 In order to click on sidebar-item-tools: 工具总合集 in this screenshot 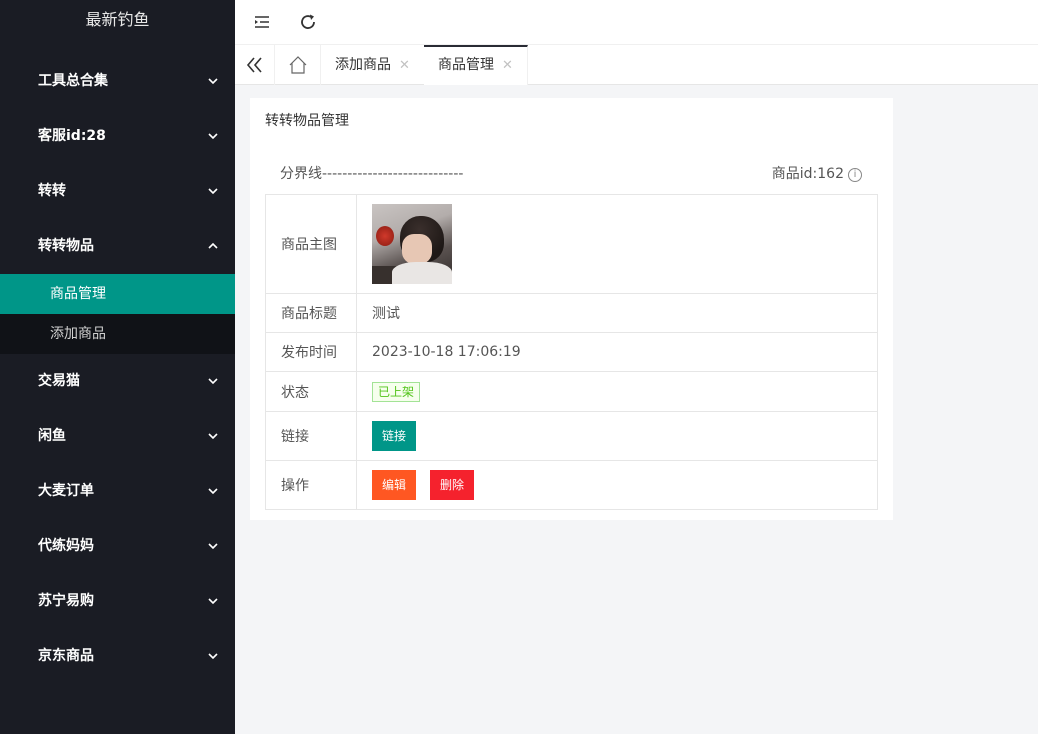, I will do `click(117, 81)`.